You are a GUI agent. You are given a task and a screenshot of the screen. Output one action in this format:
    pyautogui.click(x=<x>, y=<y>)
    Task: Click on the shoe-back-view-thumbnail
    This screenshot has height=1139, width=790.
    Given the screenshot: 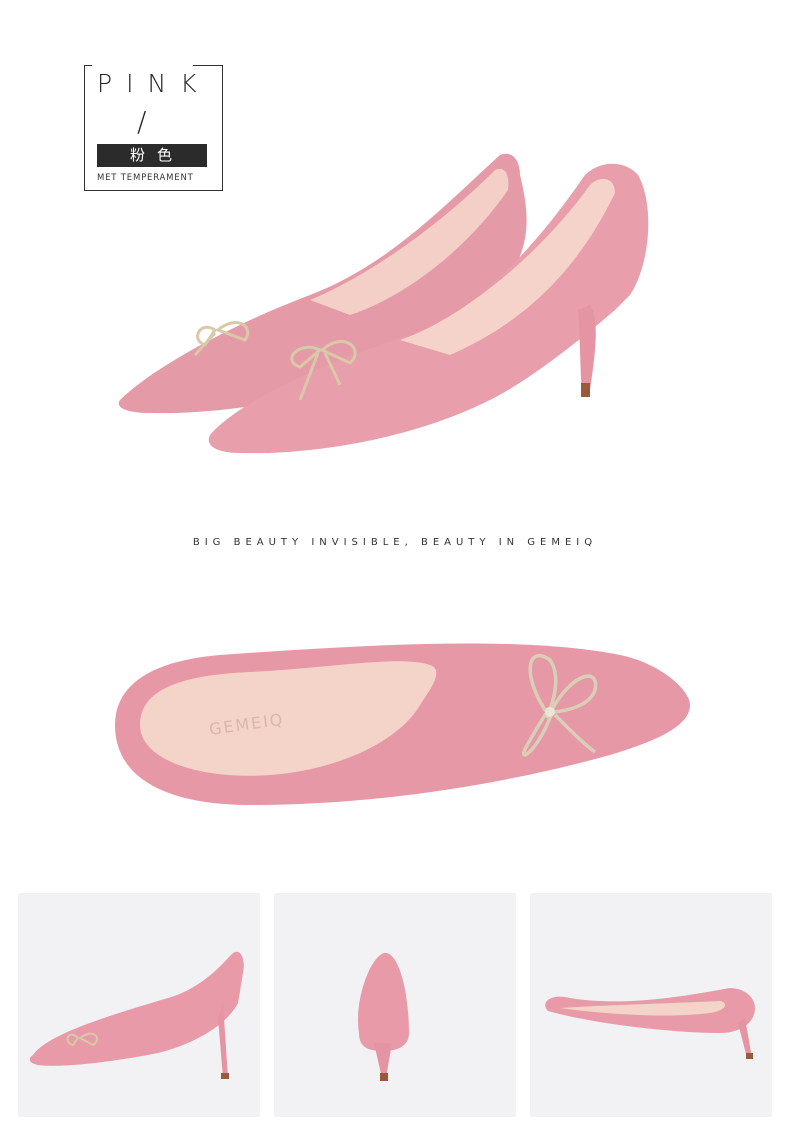 What is the action you would take?
    pyautogui.click(x=395, y=1005)
    